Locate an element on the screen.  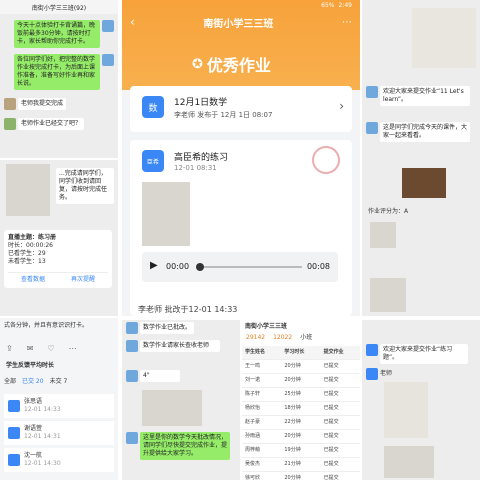
audio-player: ▶ 00:00 00:08 is located at coordinates (240, 267).